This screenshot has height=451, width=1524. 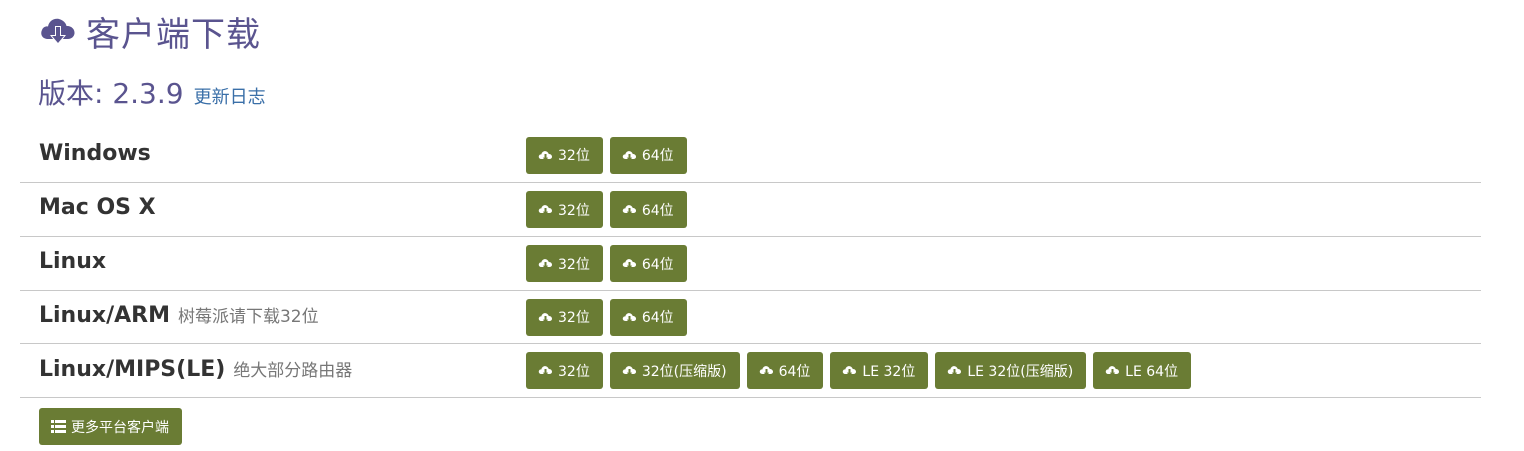 I want to click on version-line: 版本: 2.3.9 更新日志, so click(x=152, y=92).